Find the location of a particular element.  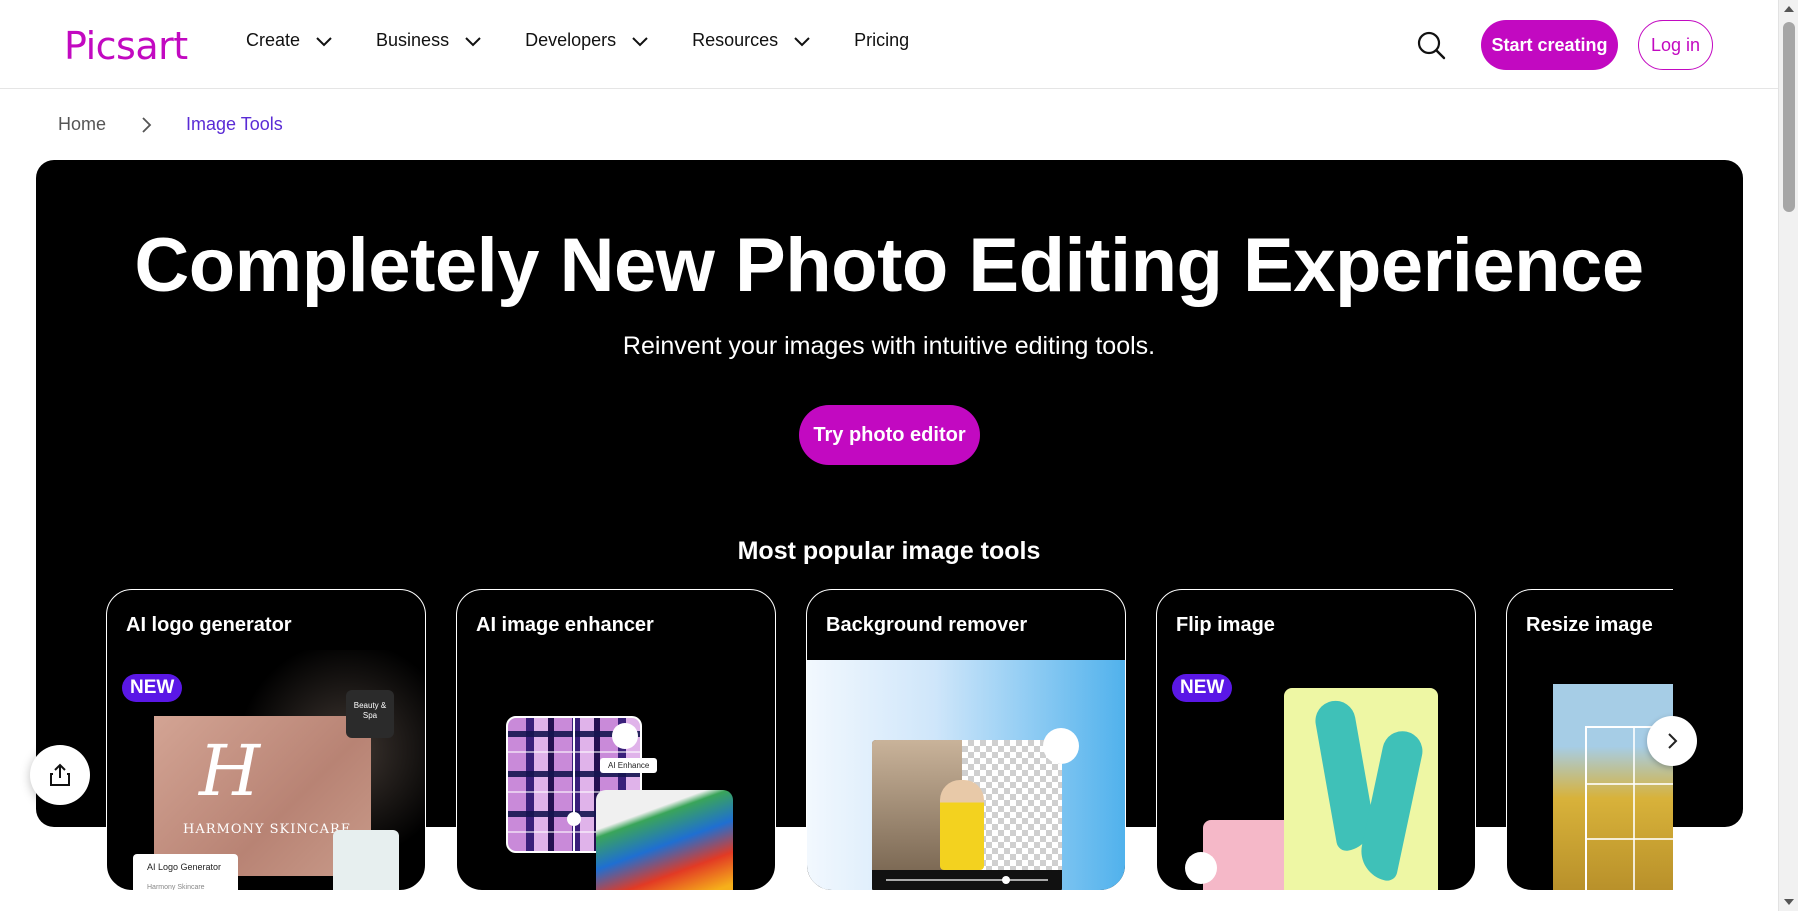

try-photo-editor-button: Try photo editor is located at coordinates (889, 435).